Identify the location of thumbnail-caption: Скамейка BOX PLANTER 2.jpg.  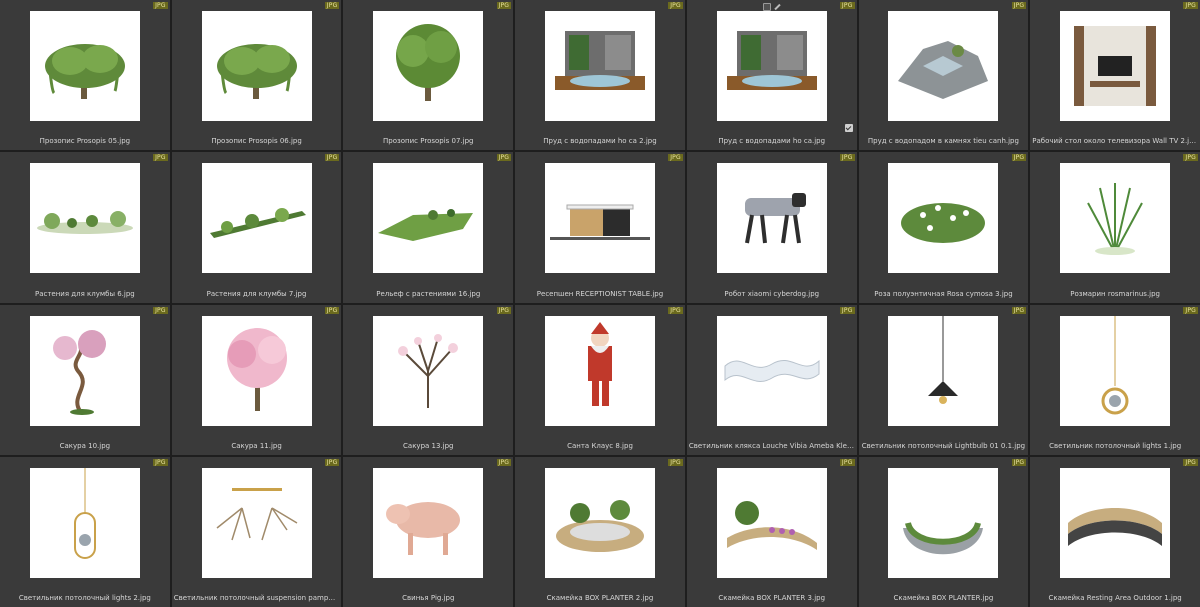
(600, 598).